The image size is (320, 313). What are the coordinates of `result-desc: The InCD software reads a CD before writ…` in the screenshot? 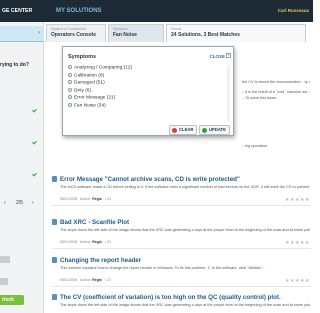 It's located at (185, 187).